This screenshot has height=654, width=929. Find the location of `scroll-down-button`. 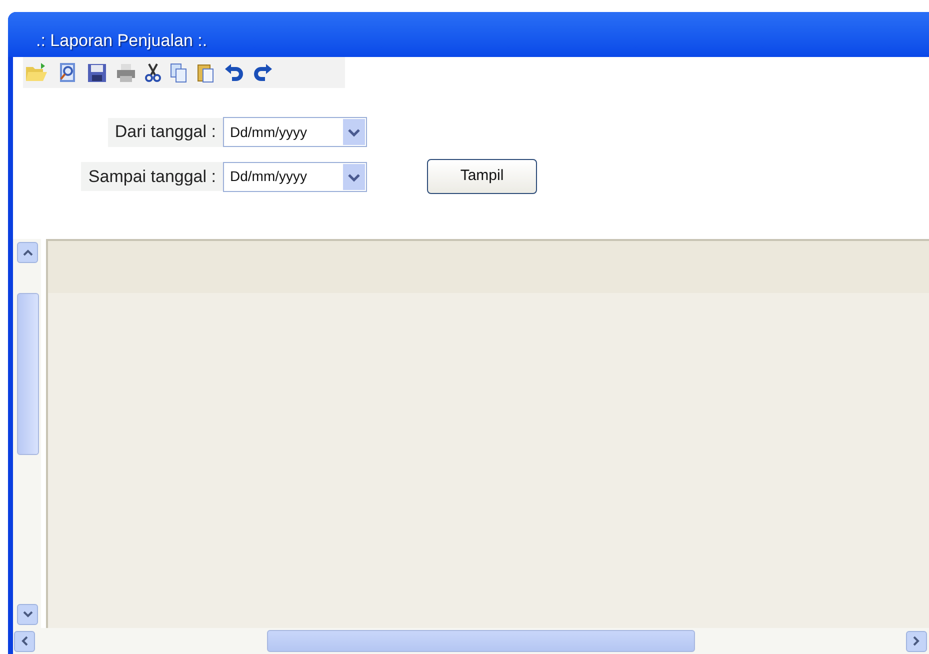

scroll-down-button is located at coordinates (27, 614).